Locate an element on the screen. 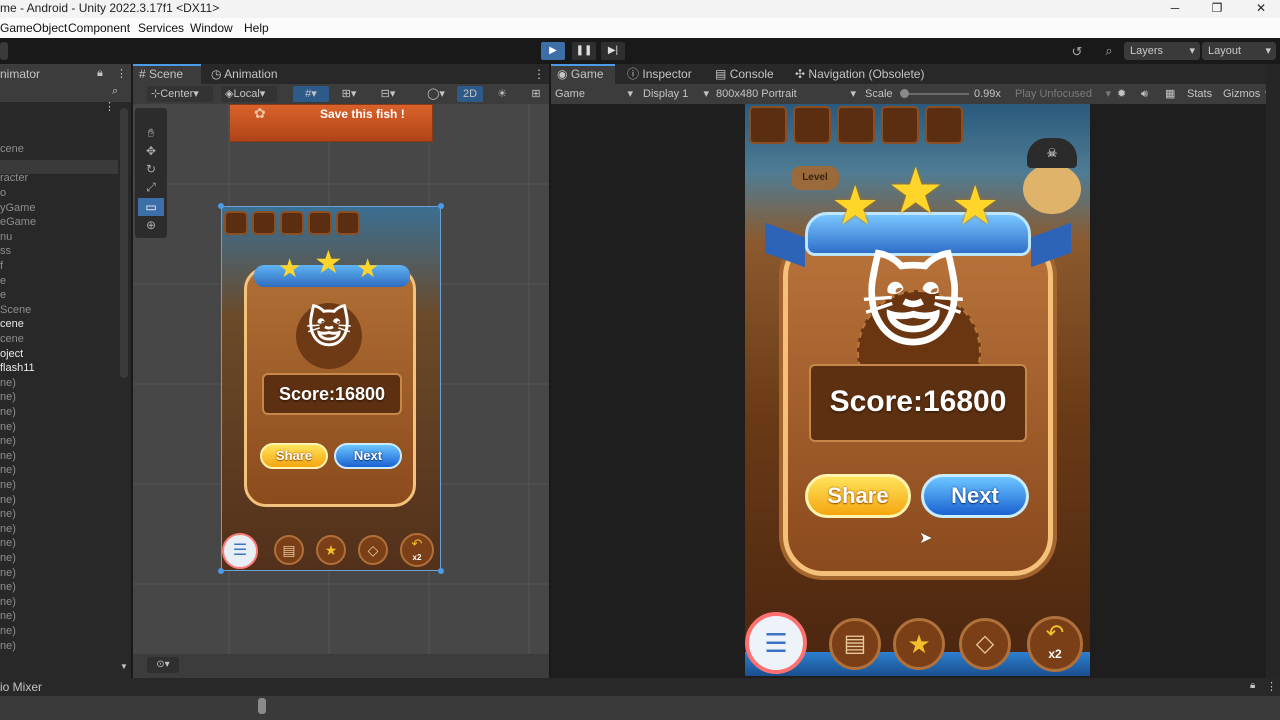 This screenshot has height=720, width=1280. hierarchy-item: oject is located at coordinates (11, 354).